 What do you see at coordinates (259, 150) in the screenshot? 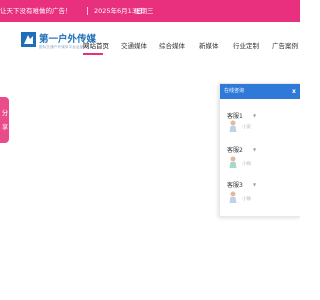
I see `online-service-panel: 在线咨询 x 客服1 ▼ 小皮 客服2 ▼ 小梅 客服3 ▼ 小静` at bounding box center [259, 150].